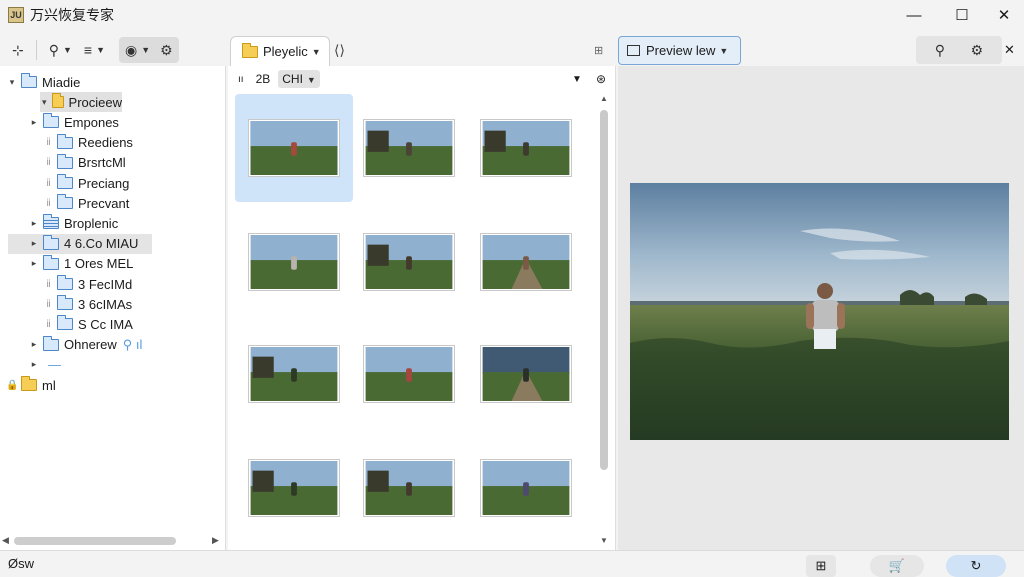 This screenshot has height=577, width=1024. Describe the element at coordinates (90, 345) in the screenshot. I see `tree-item-label: Ohnerew` at that location.